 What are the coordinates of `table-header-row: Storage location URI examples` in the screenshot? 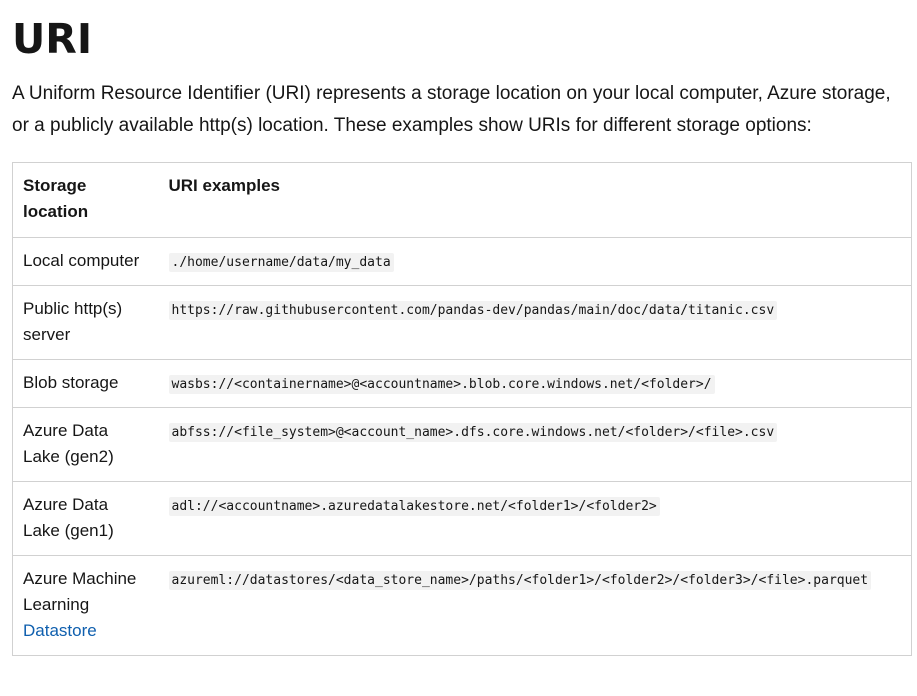 It's located at (462, 200).